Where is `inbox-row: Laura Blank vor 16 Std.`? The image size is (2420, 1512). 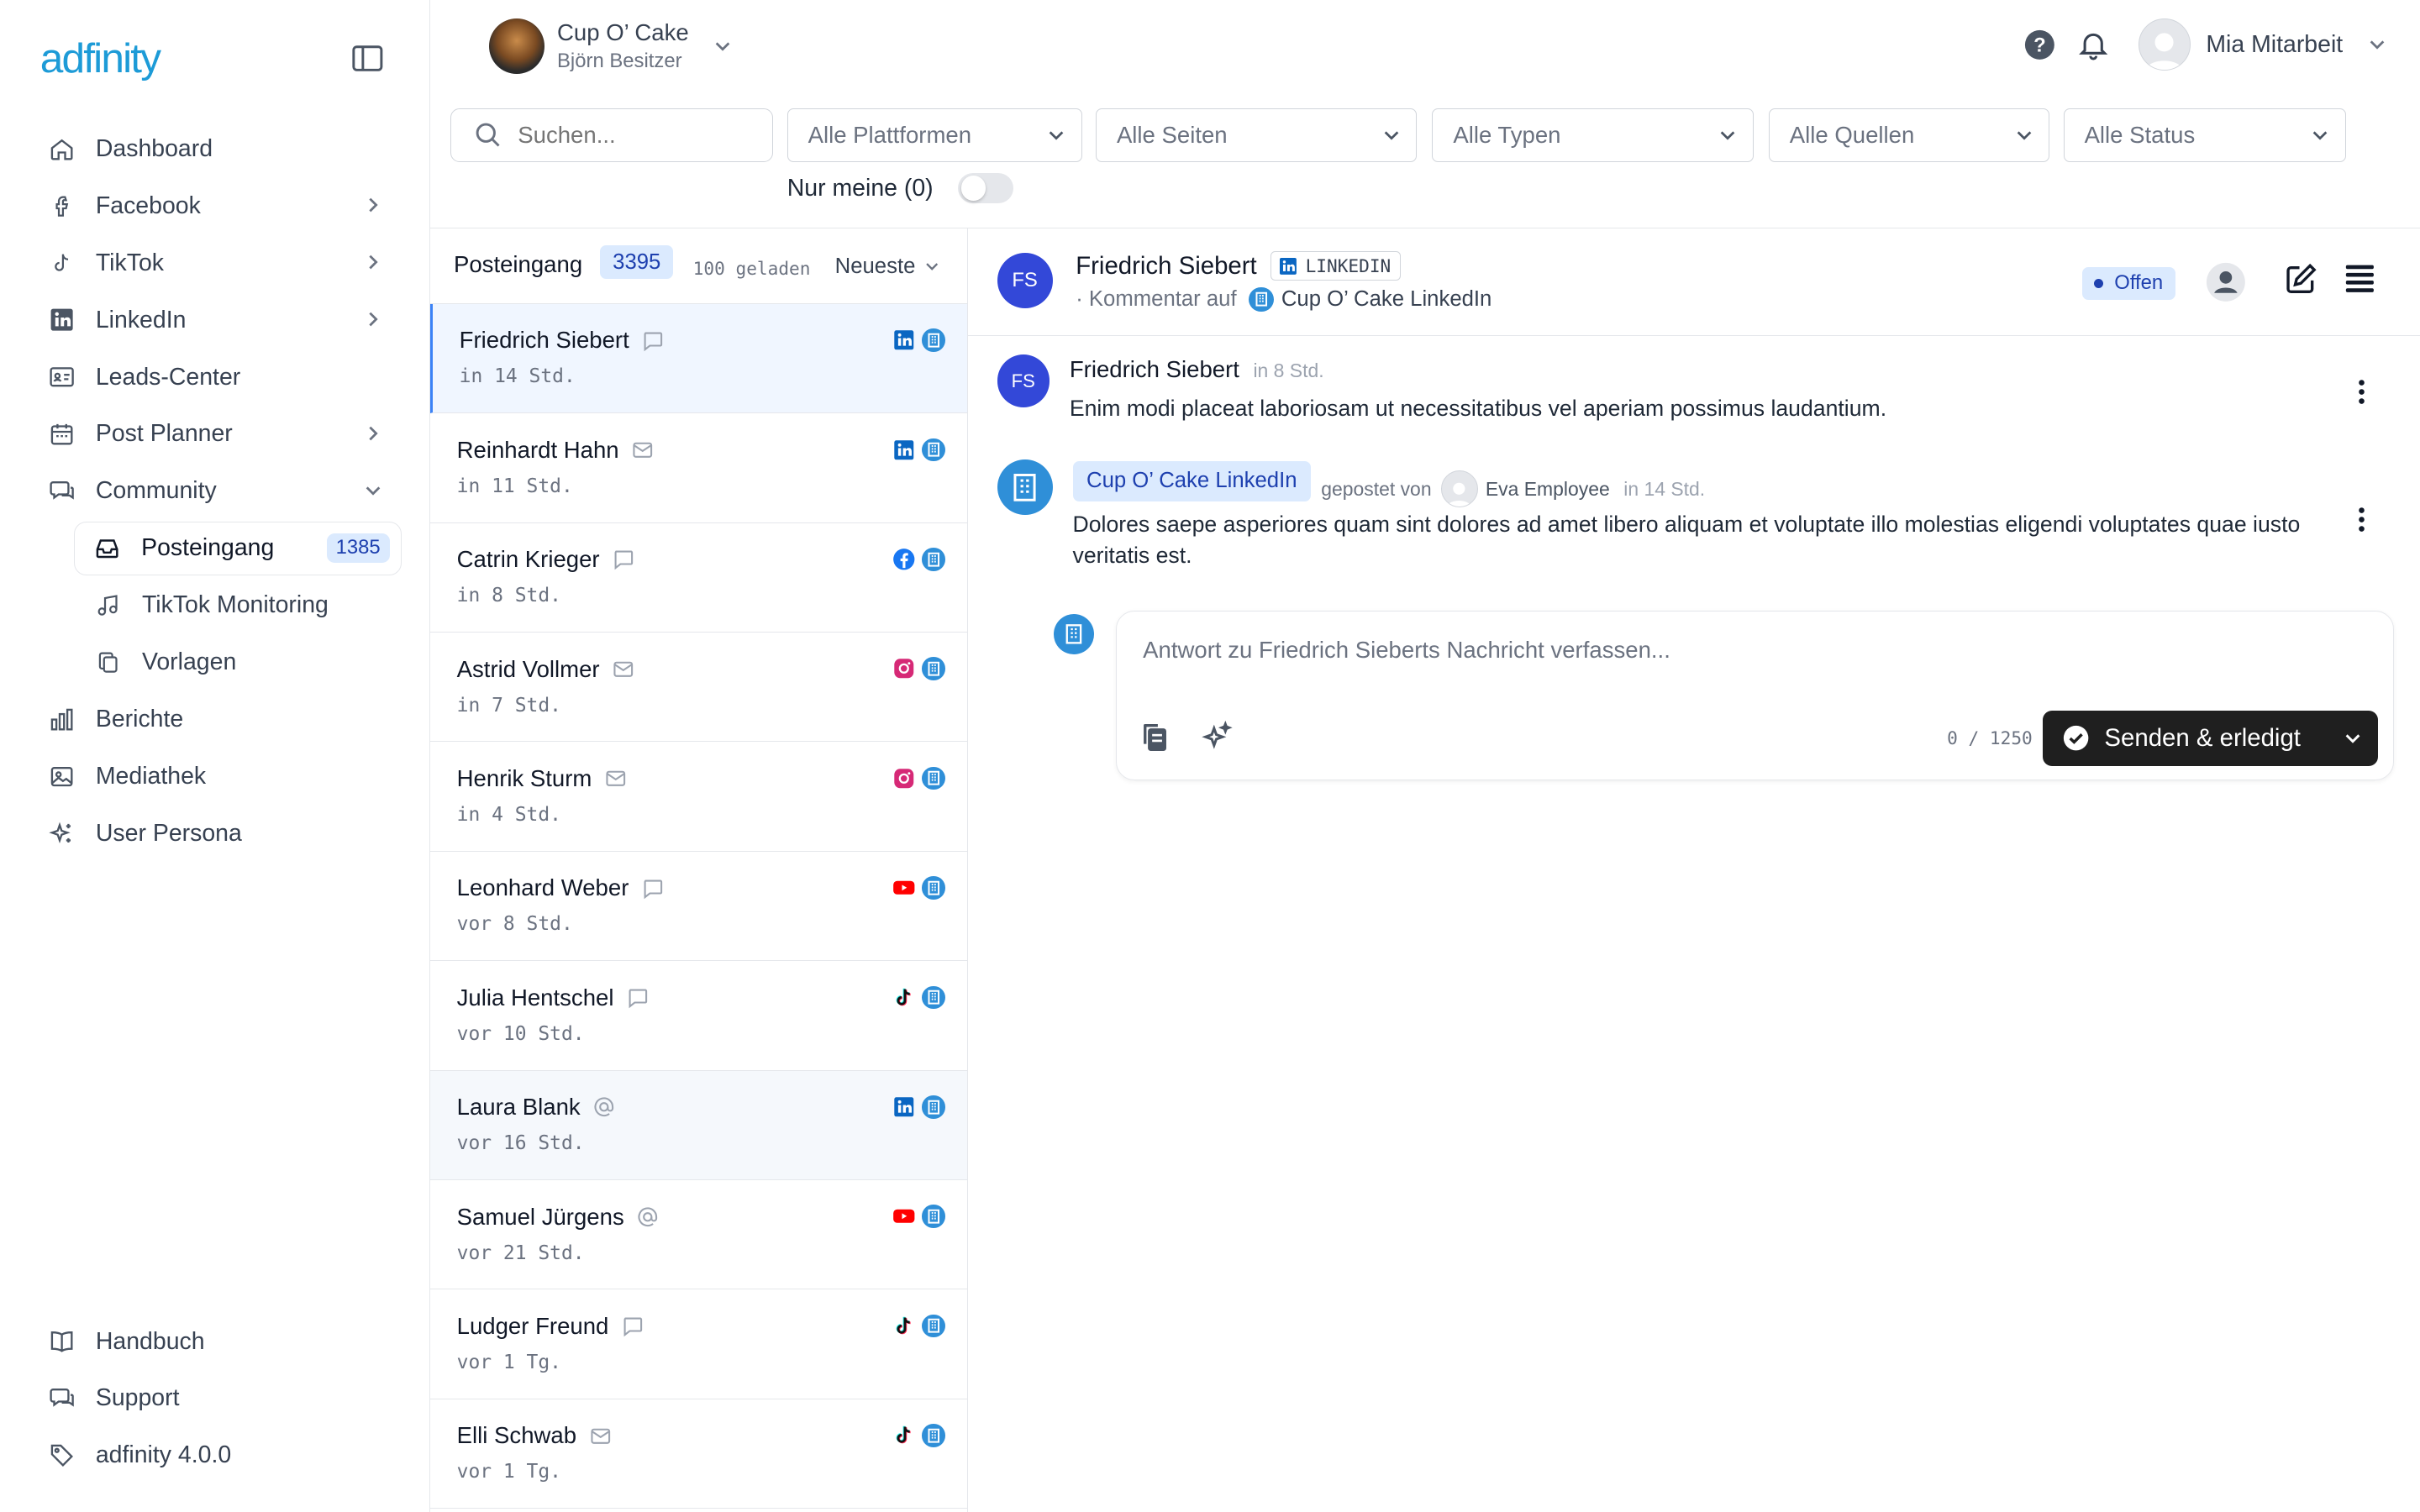 inbox-row: Laura Blank vor 16 Std. is located at coordinates (698, 1125).